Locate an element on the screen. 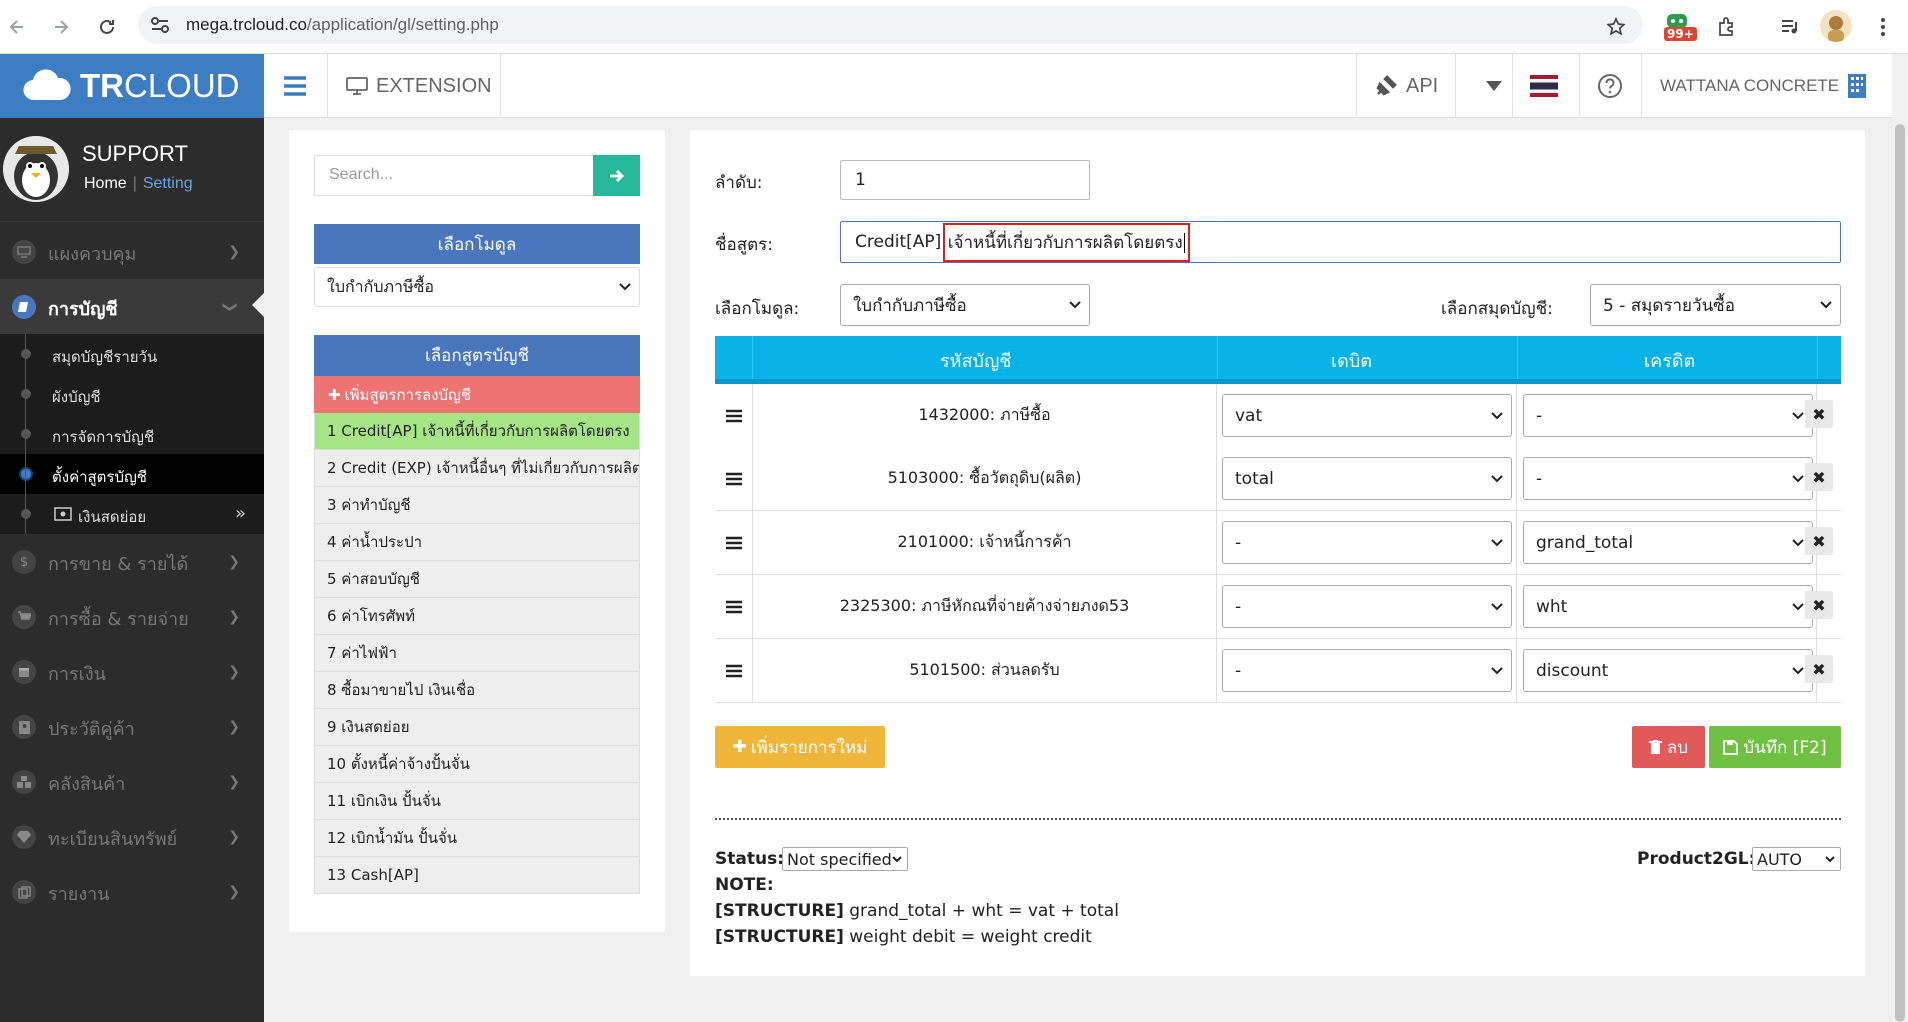 This screenshot has height=1022, width=1908. sidebar-item-label: การขาย & รายได้ is located at coordinates (118, 564).